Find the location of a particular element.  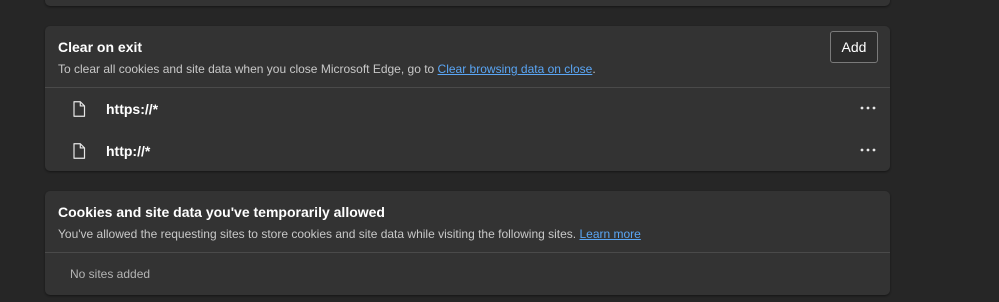

add-site-button: Add is located at coordinates (854, 47).